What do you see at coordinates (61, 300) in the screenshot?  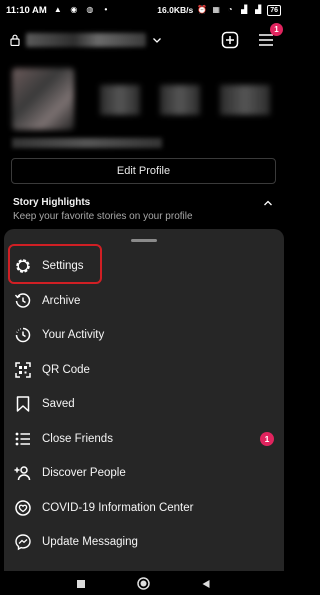 I see `menu-item-label: Archive` at bounding box center [61, 300].